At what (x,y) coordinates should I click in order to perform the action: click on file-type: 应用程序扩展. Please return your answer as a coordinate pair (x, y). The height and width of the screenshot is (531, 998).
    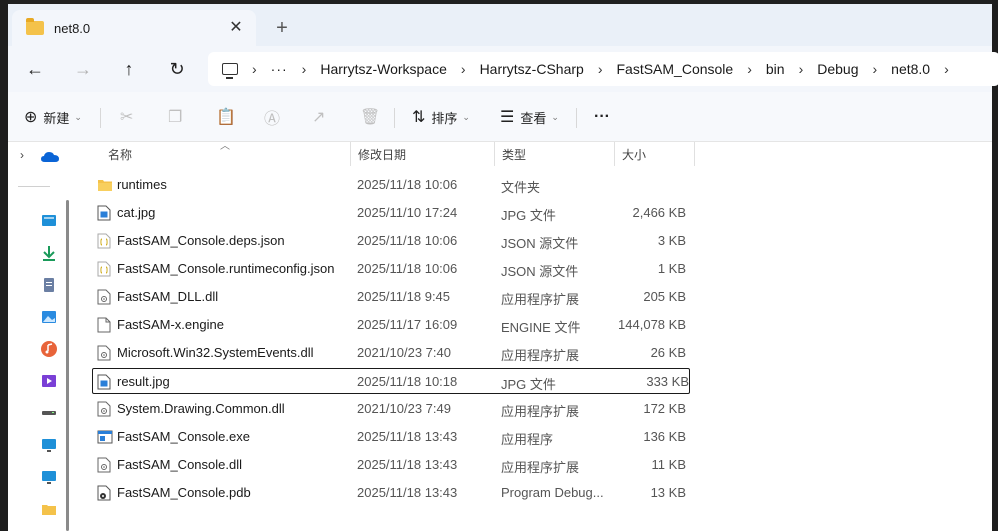
    Looking at the image, I should click on (540, 355).